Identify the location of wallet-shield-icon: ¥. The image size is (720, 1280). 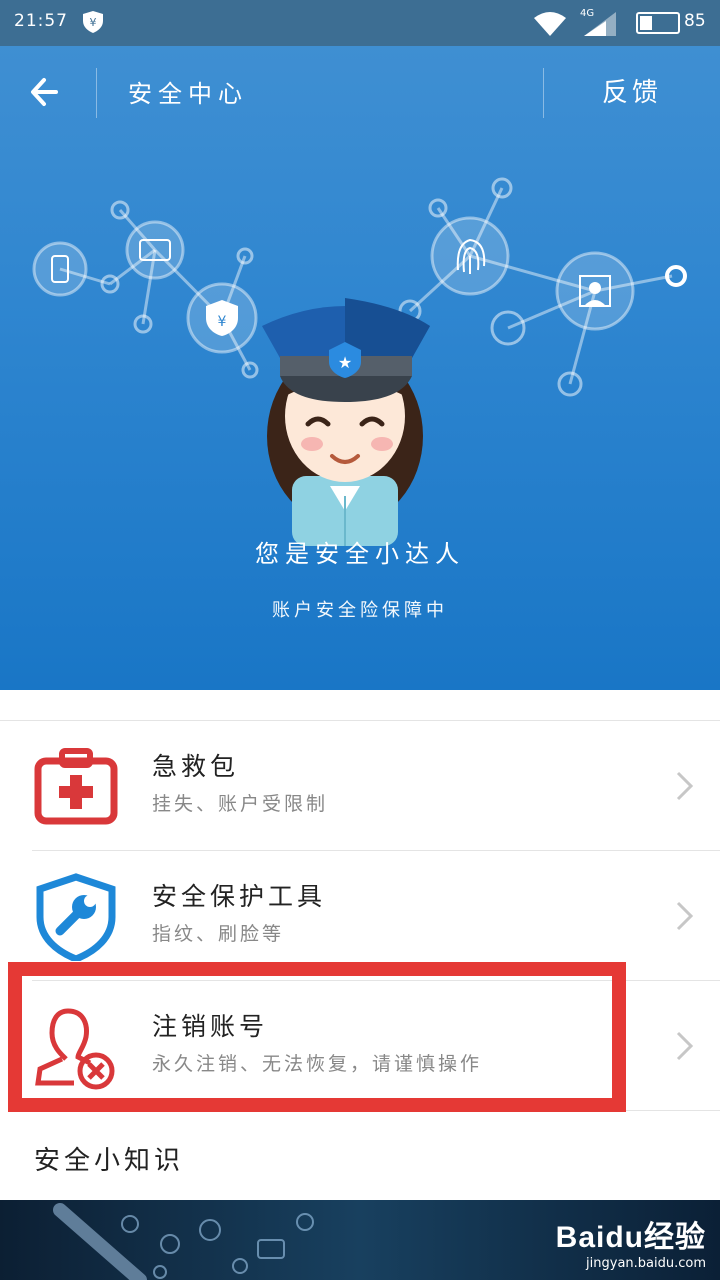
(93, 22).